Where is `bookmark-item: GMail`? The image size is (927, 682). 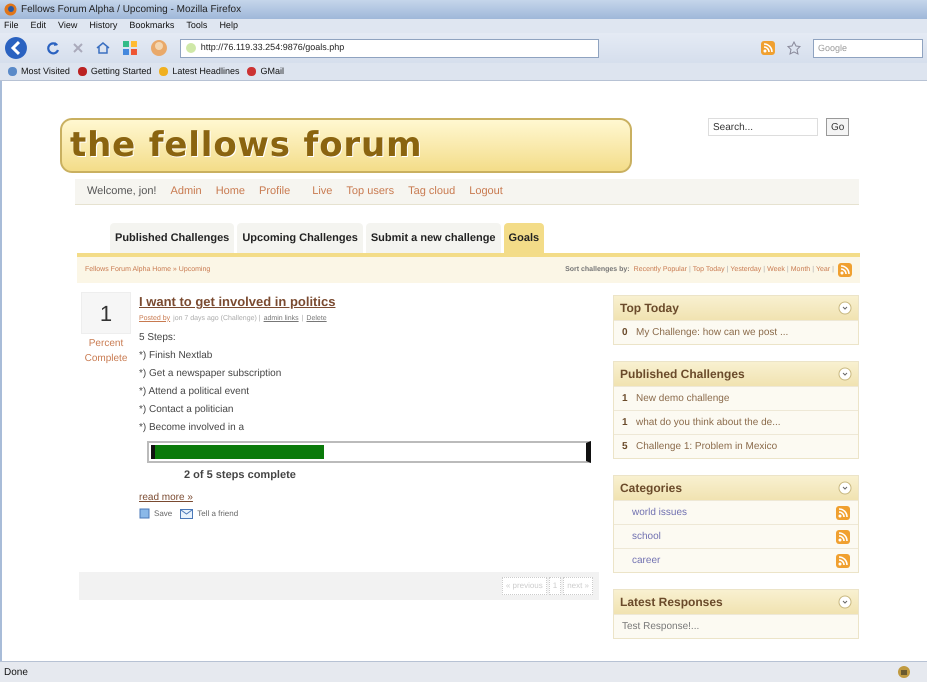
bookmark-item: GMail is located at coordinates (265, 71).